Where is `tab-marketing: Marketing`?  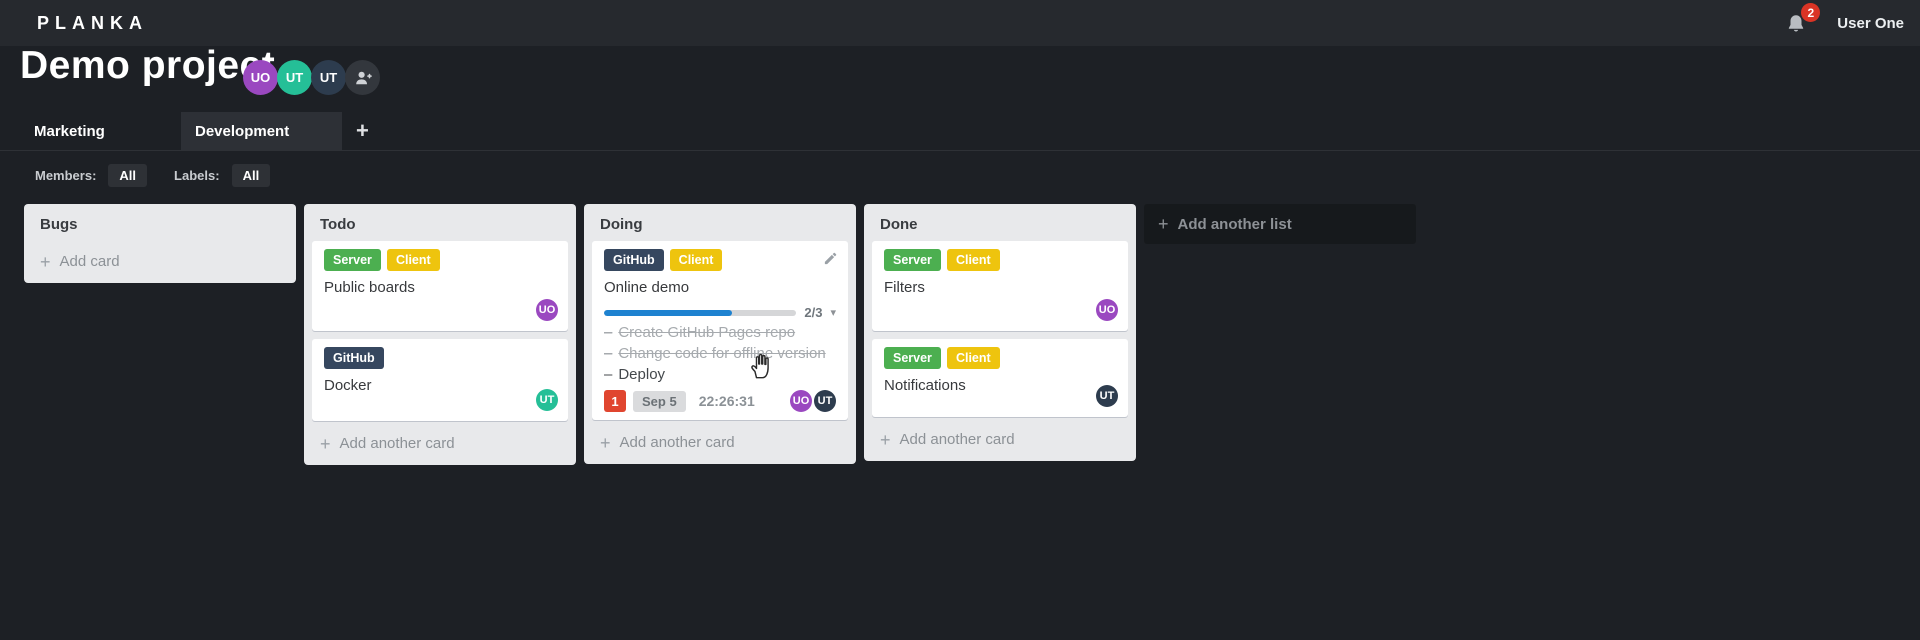 tab-marketing: Marketing is located at coordinates (100, 131).